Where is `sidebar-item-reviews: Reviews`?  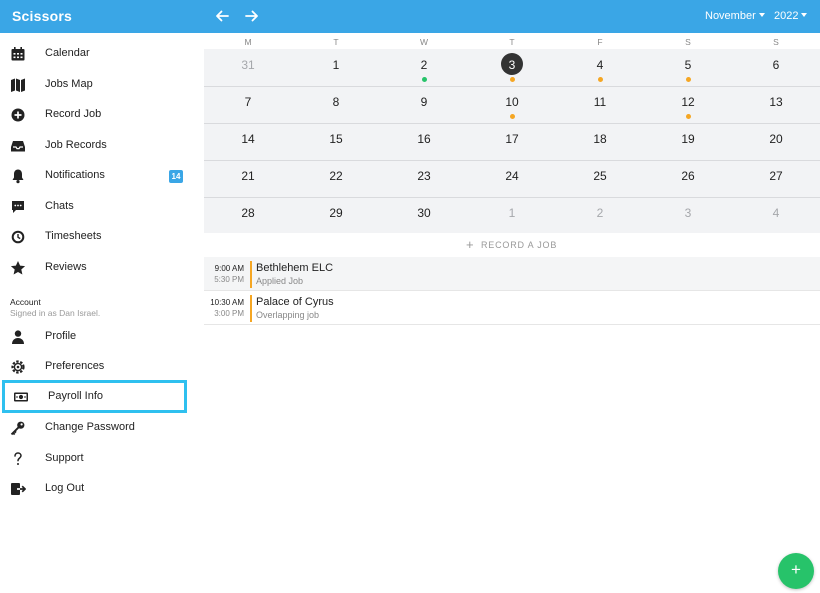 sidebar-item-reviews: Reviews is located at coordinates (98, 268).